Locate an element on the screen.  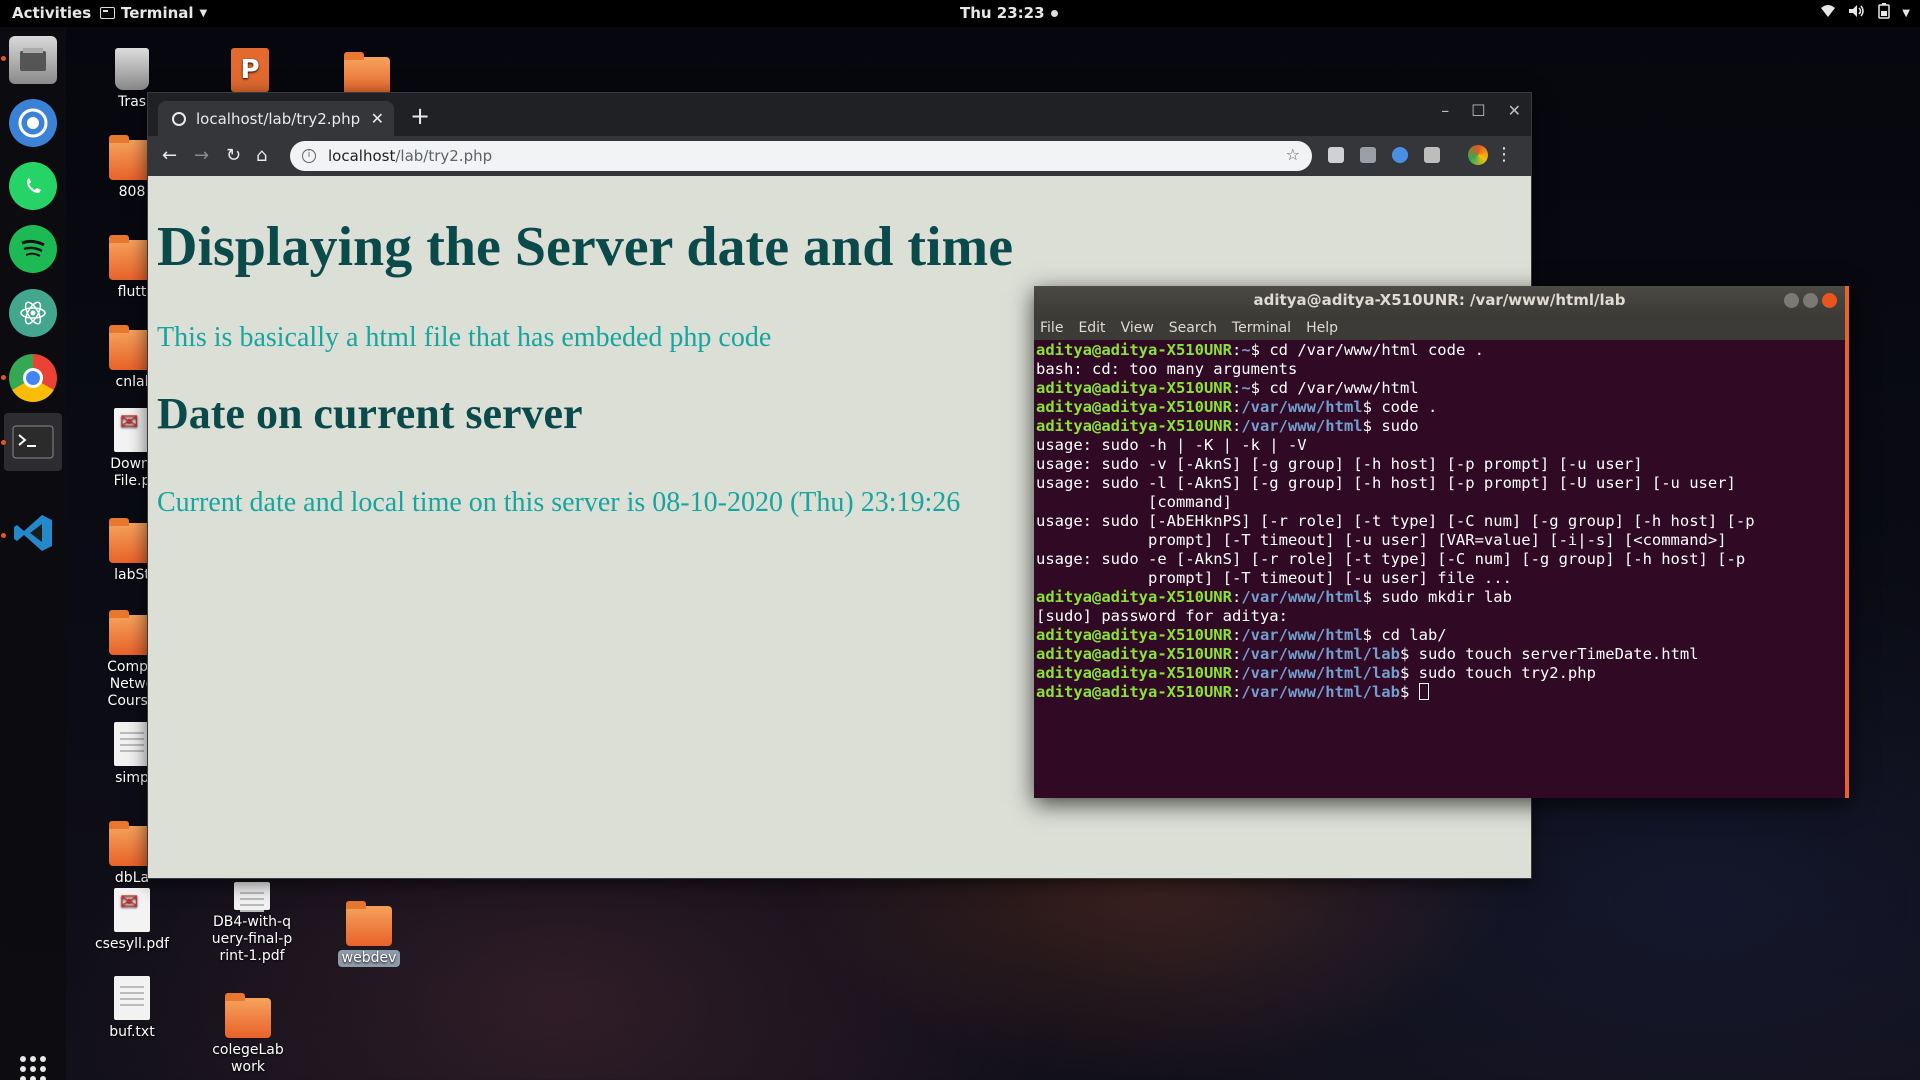
tab-title: localhost/lab/try2.php is located at coordinates (278, 118).